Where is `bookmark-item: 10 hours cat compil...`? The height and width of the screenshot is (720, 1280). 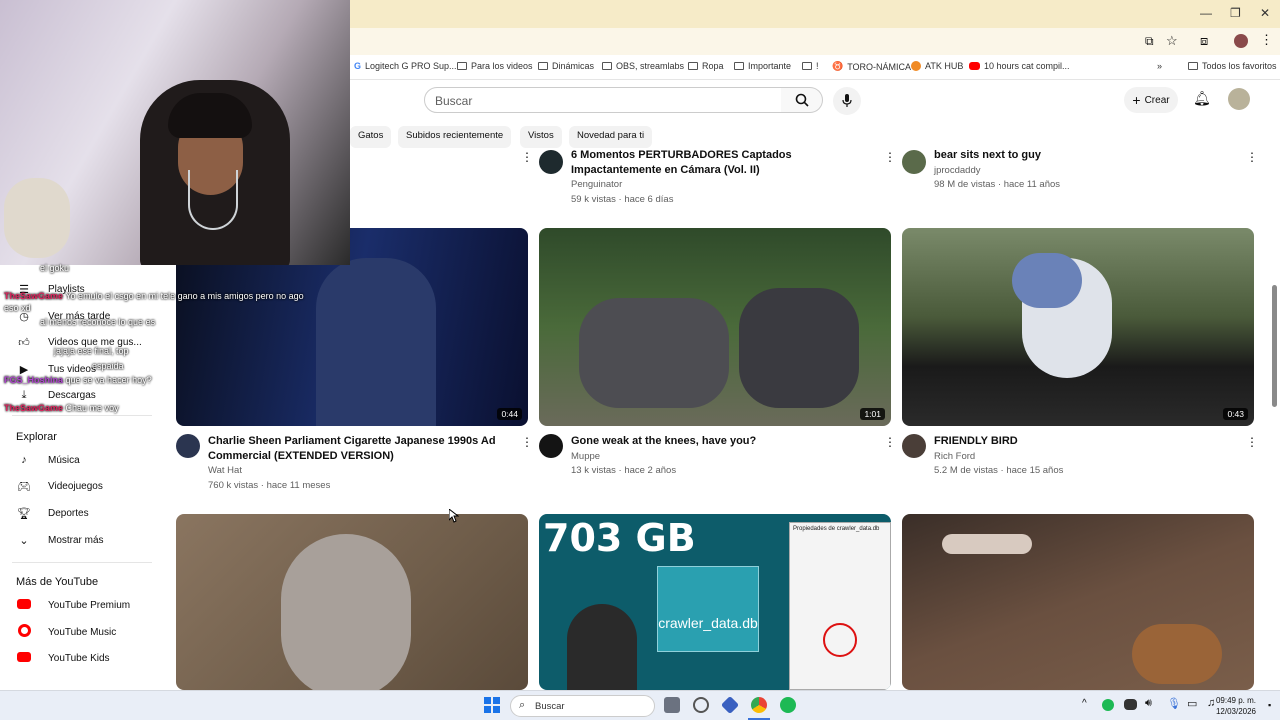
bookmark-item: 10 hours cat compil... is located at coordinates (1019, 66).